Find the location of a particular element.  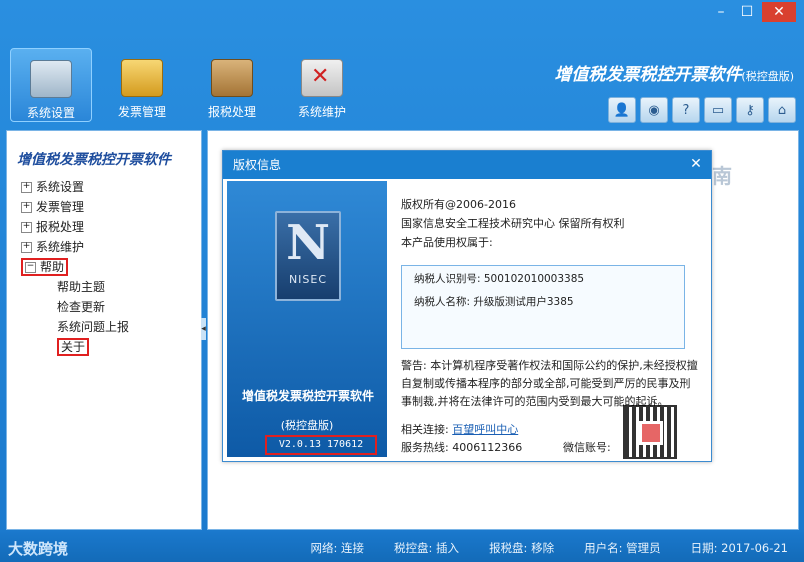

main-toolbar: 系统设置 发票管理 报税处理 系统维护 is located at coordinates (186, 85).